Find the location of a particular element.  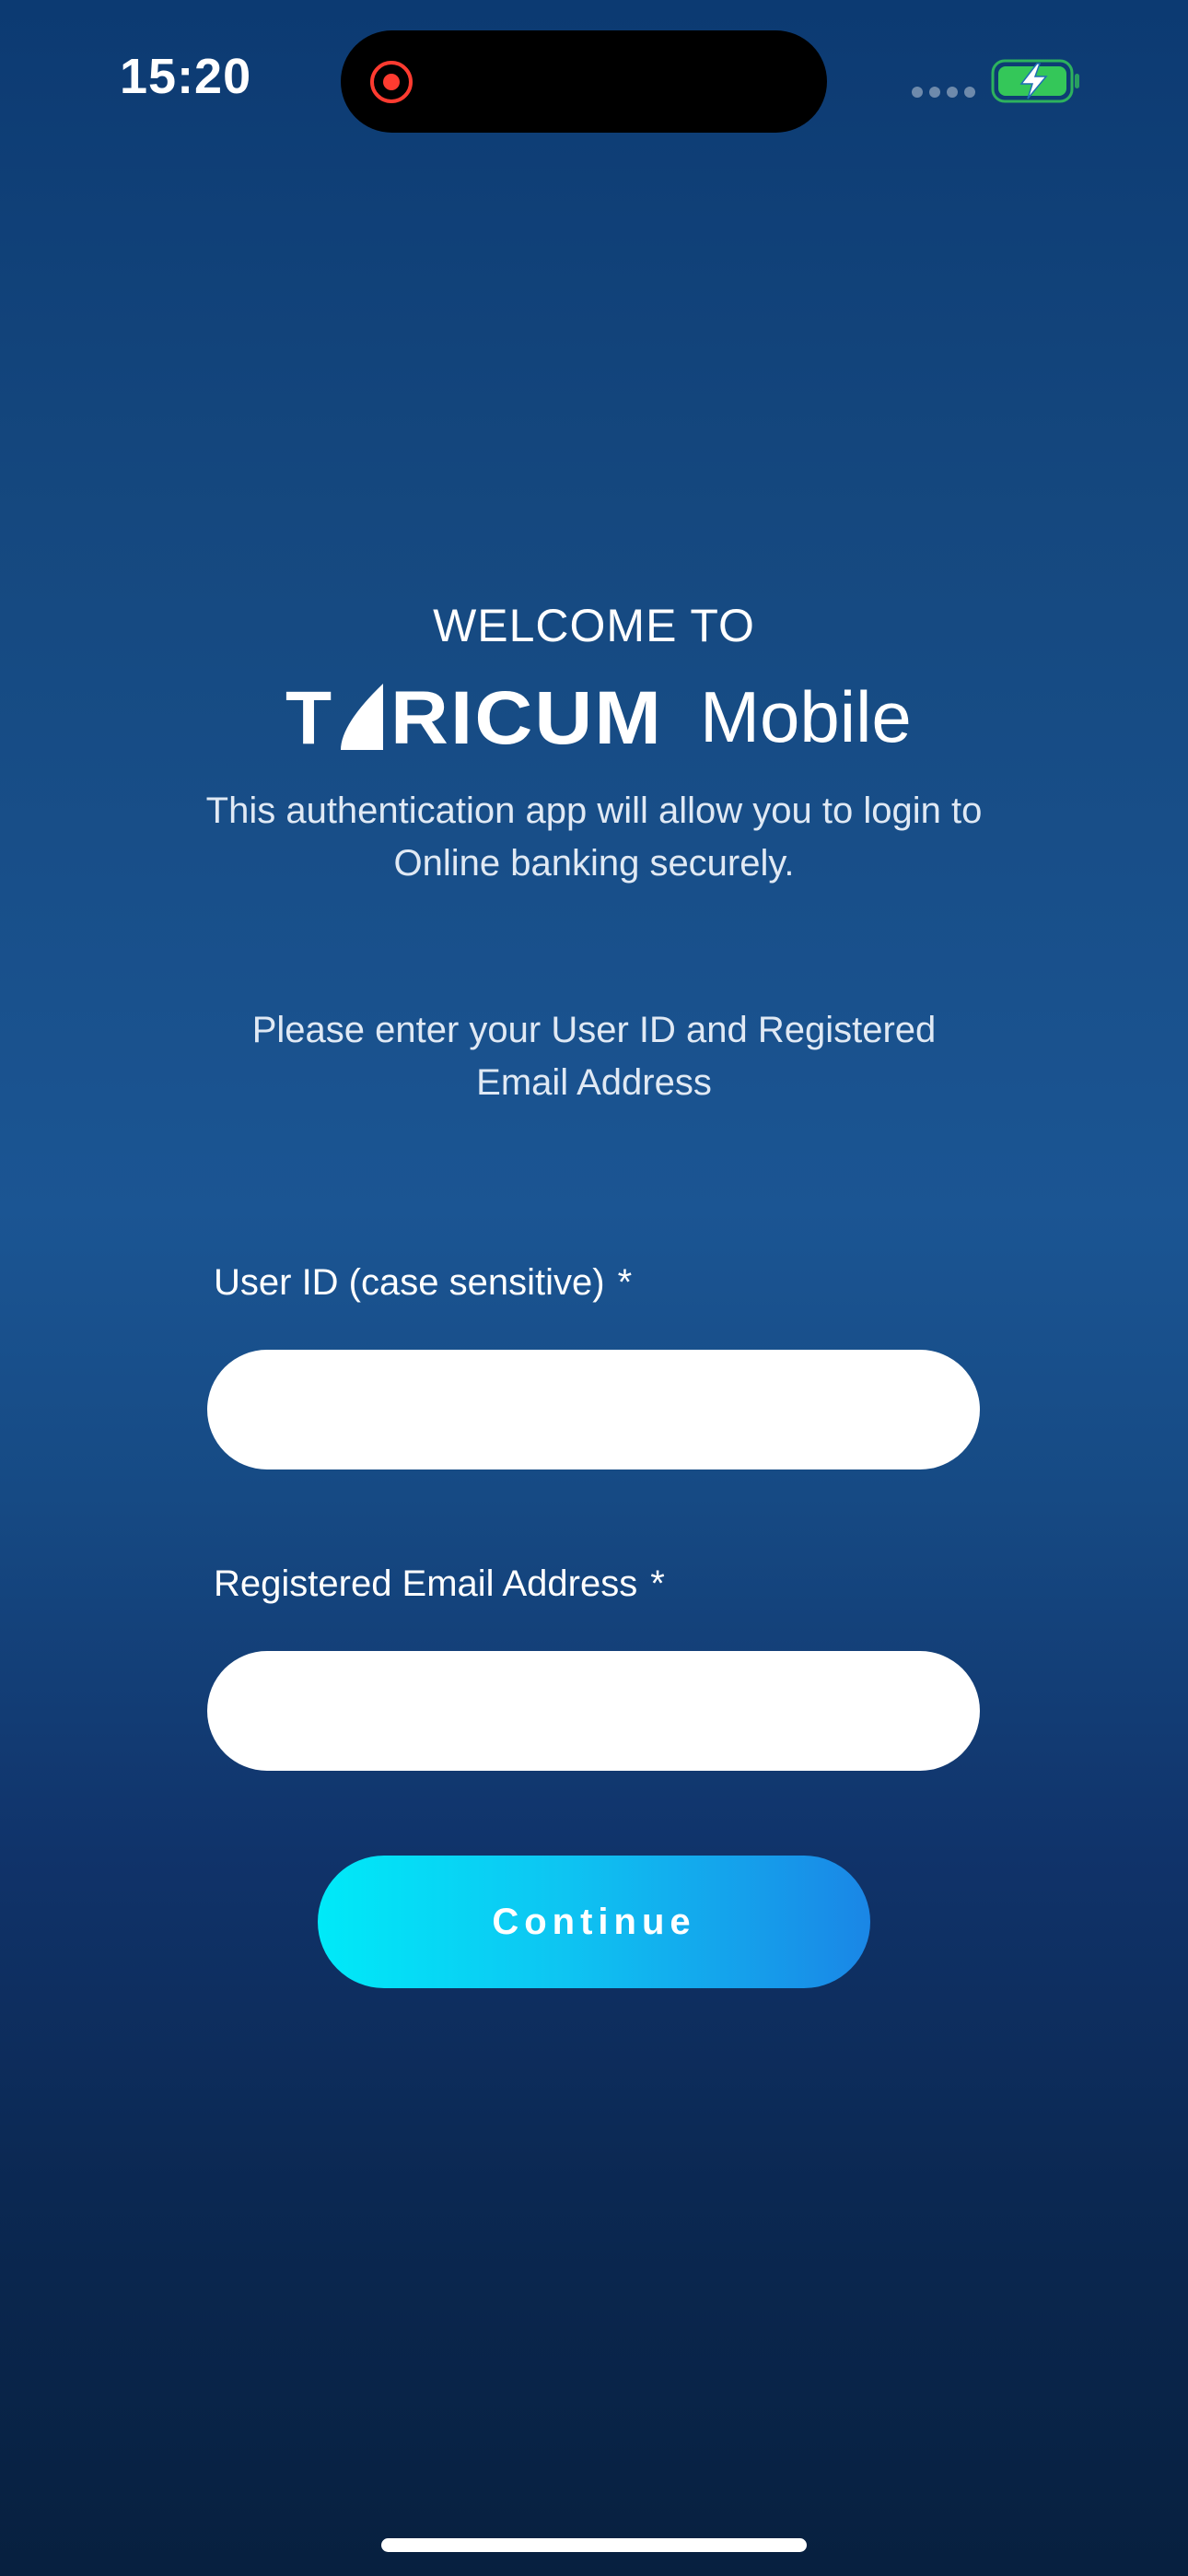

welcome-heading: WELCOME TO is located at coordinates (594, 625).